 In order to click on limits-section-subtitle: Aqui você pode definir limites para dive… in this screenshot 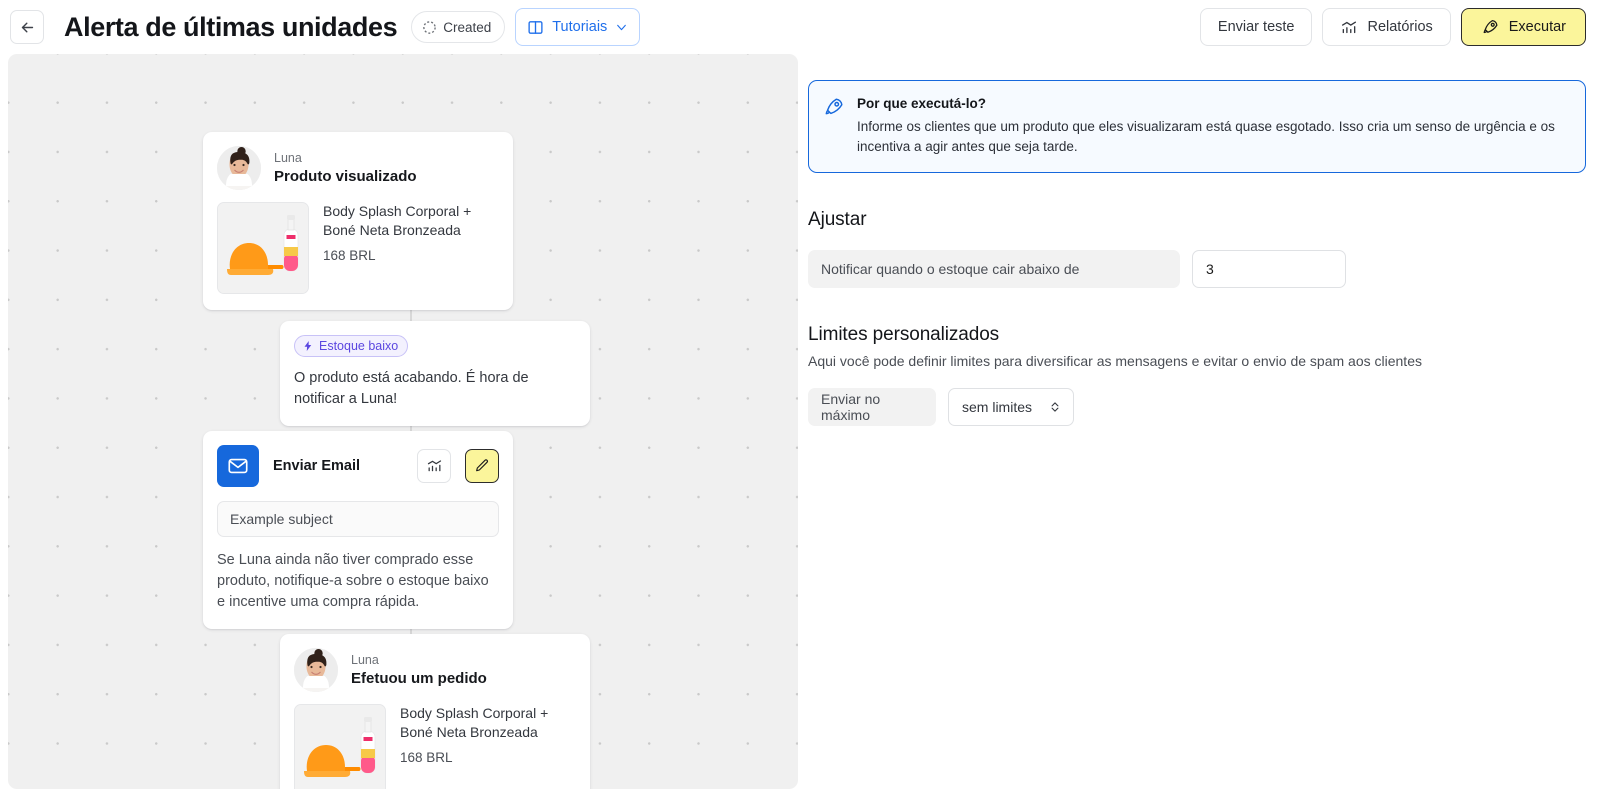, I will do `click(1115, 361)`.